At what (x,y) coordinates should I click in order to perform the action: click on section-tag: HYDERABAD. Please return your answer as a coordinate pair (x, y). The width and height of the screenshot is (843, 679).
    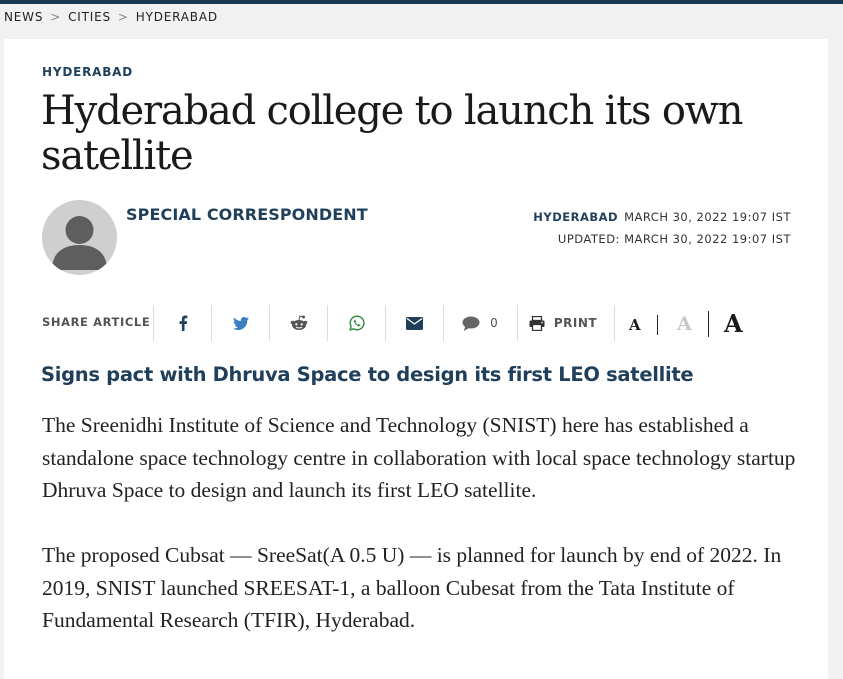
    Looking at the image, I should click on (87, 72).